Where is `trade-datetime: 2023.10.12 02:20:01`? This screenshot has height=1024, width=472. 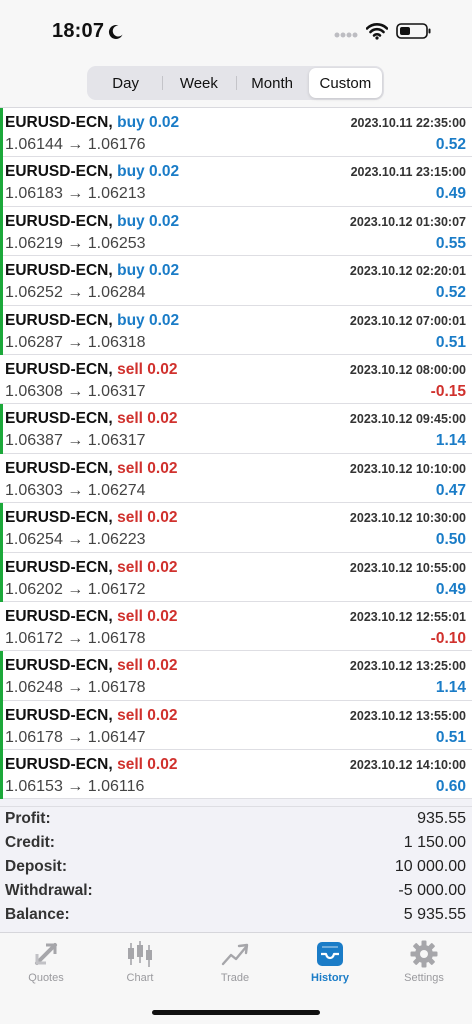
trade-datetime: 2023.10.12 02:20:01 is located at coordinates (407, 271).